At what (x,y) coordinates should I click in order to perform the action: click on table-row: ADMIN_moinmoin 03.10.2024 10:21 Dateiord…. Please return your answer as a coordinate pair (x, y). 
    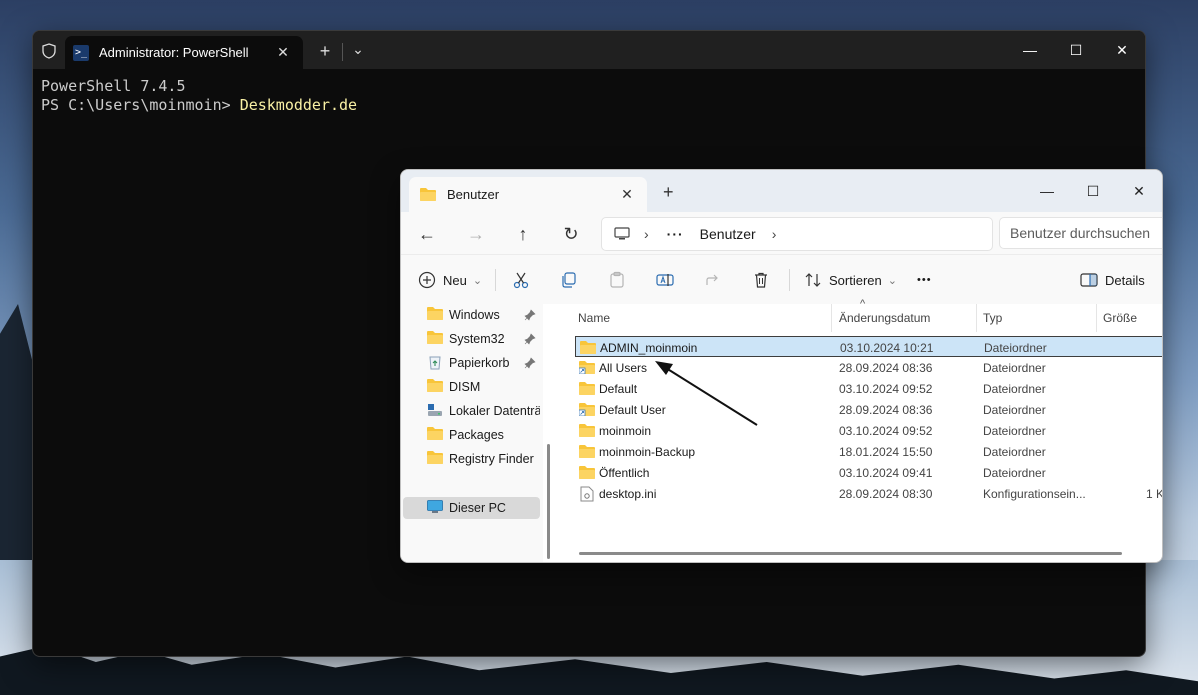
    Looking at the image, I should click on (868, 346).